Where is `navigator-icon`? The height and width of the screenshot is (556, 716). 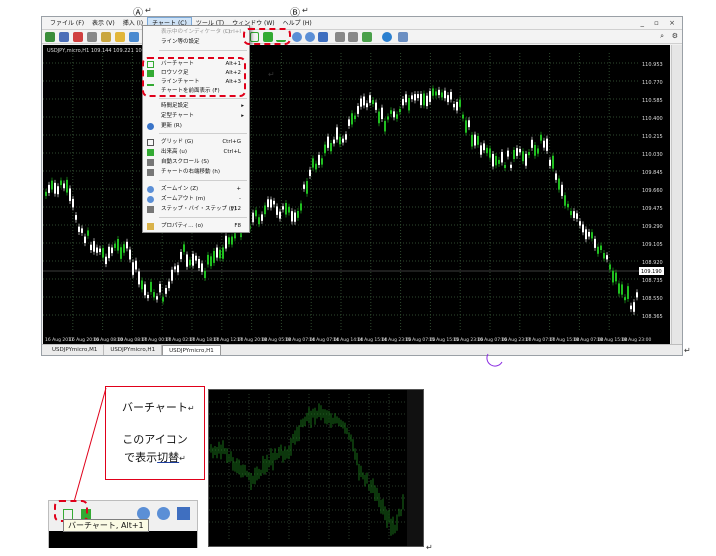 navigator-icon is located at coordinates (92, 37).